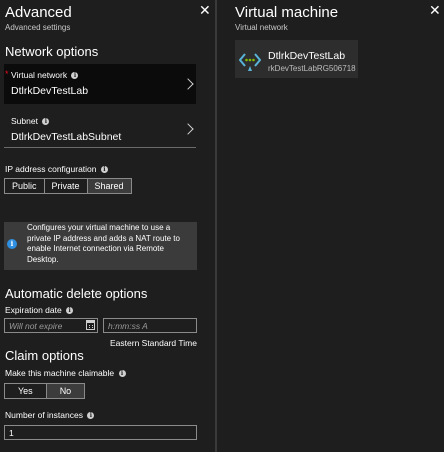 The image size is (444, 452). I want to click on ip-shared-option: Shared, so click(109, 186).